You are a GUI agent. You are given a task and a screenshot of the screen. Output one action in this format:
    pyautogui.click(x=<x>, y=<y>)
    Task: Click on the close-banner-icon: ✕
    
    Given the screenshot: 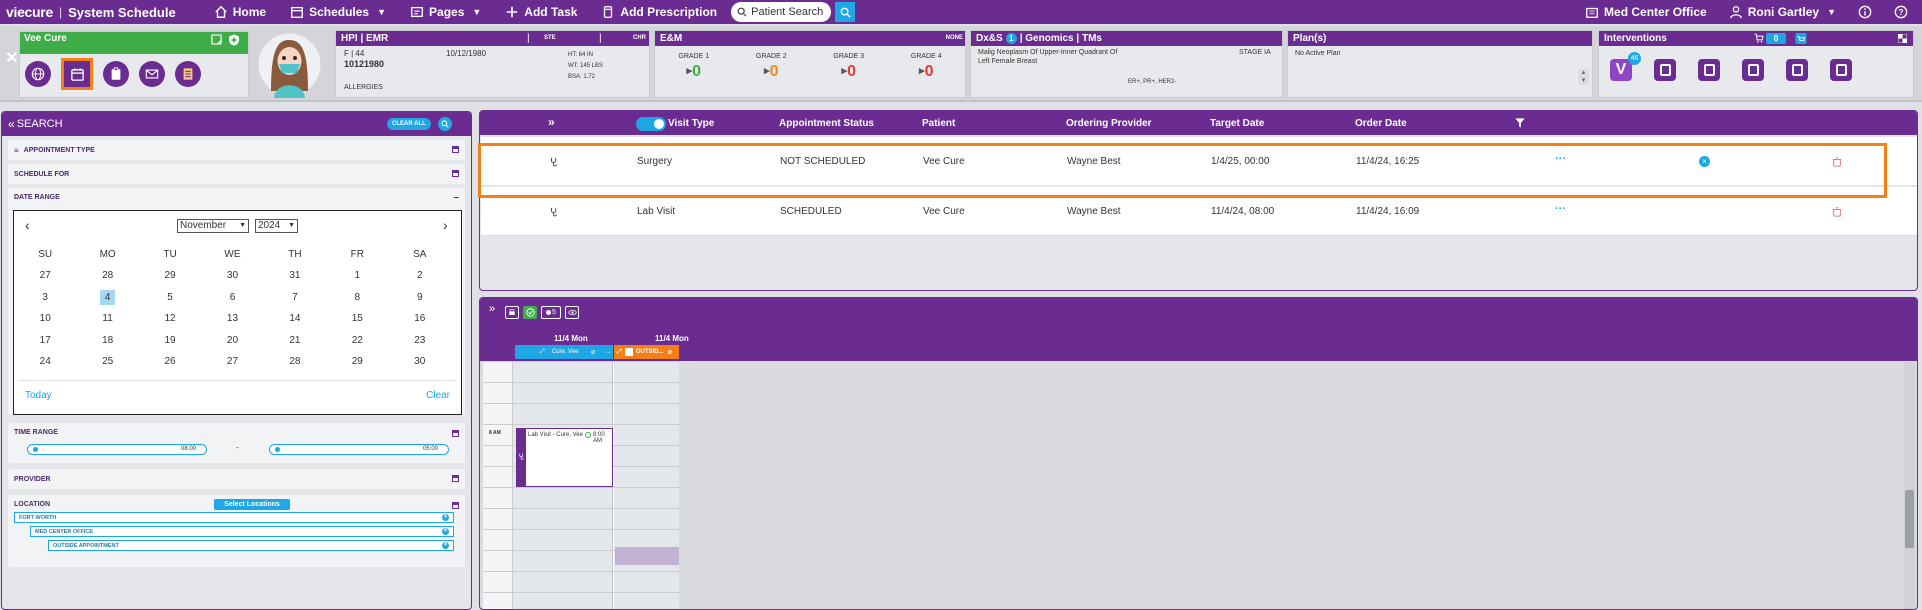 What is the action you would take?
    pyautogui.click(x=11, y=58)
    